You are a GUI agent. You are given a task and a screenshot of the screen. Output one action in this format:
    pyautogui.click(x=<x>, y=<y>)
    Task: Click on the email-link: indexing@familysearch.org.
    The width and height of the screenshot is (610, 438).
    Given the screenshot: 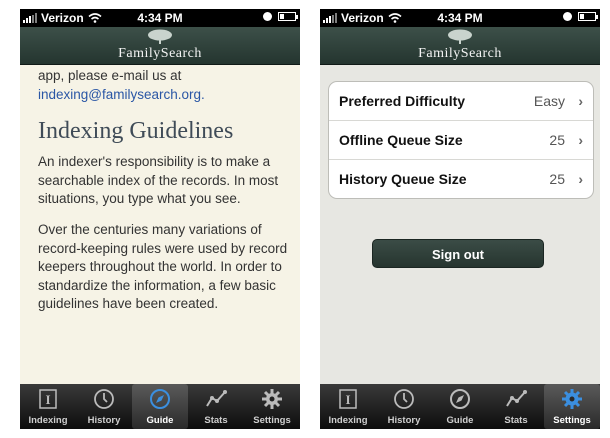 What is the action you would take?
    pyautogui.click(x=121, y=94)
    